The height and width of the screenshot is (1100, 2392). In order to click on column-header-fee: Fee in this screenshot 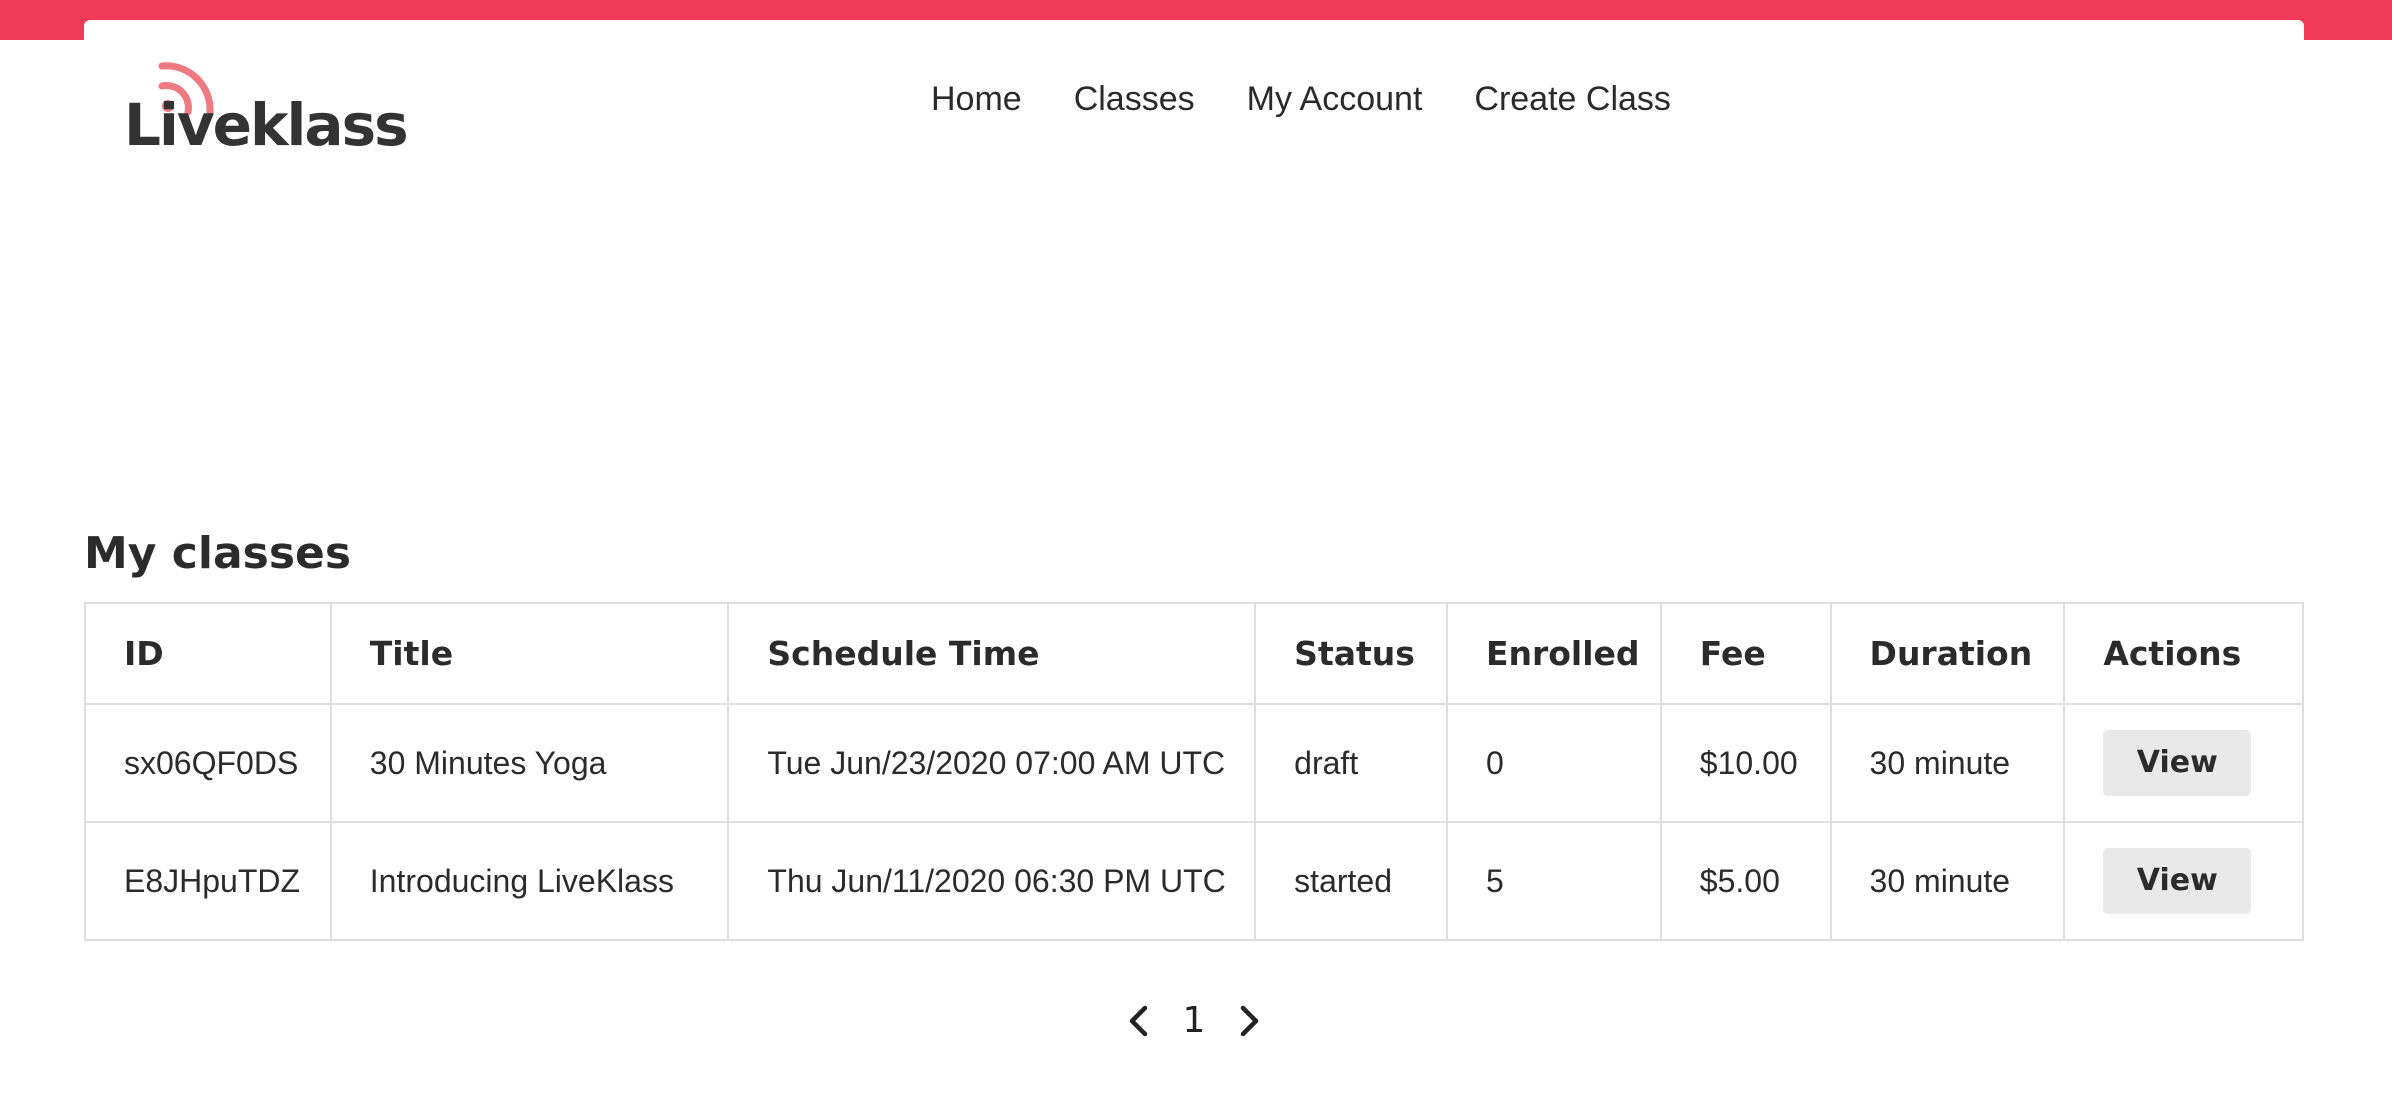, I will do `click(1745, 653)`.